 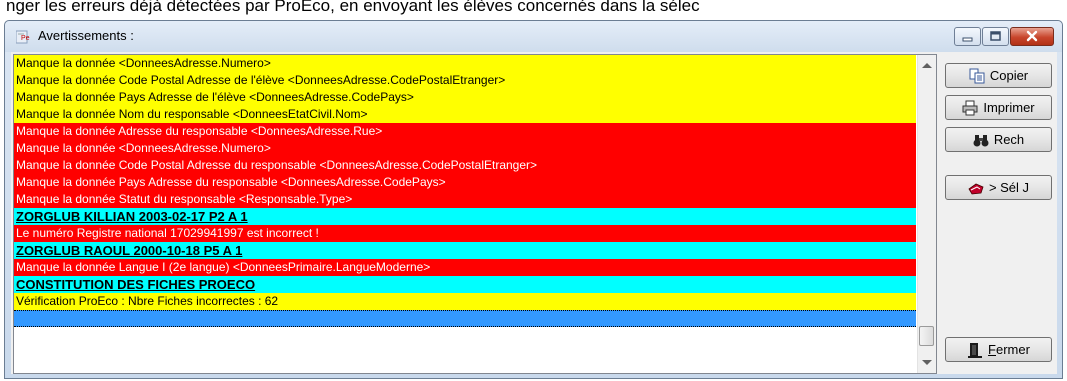 I want to click on copy-icon, so click(x=977, y=75).